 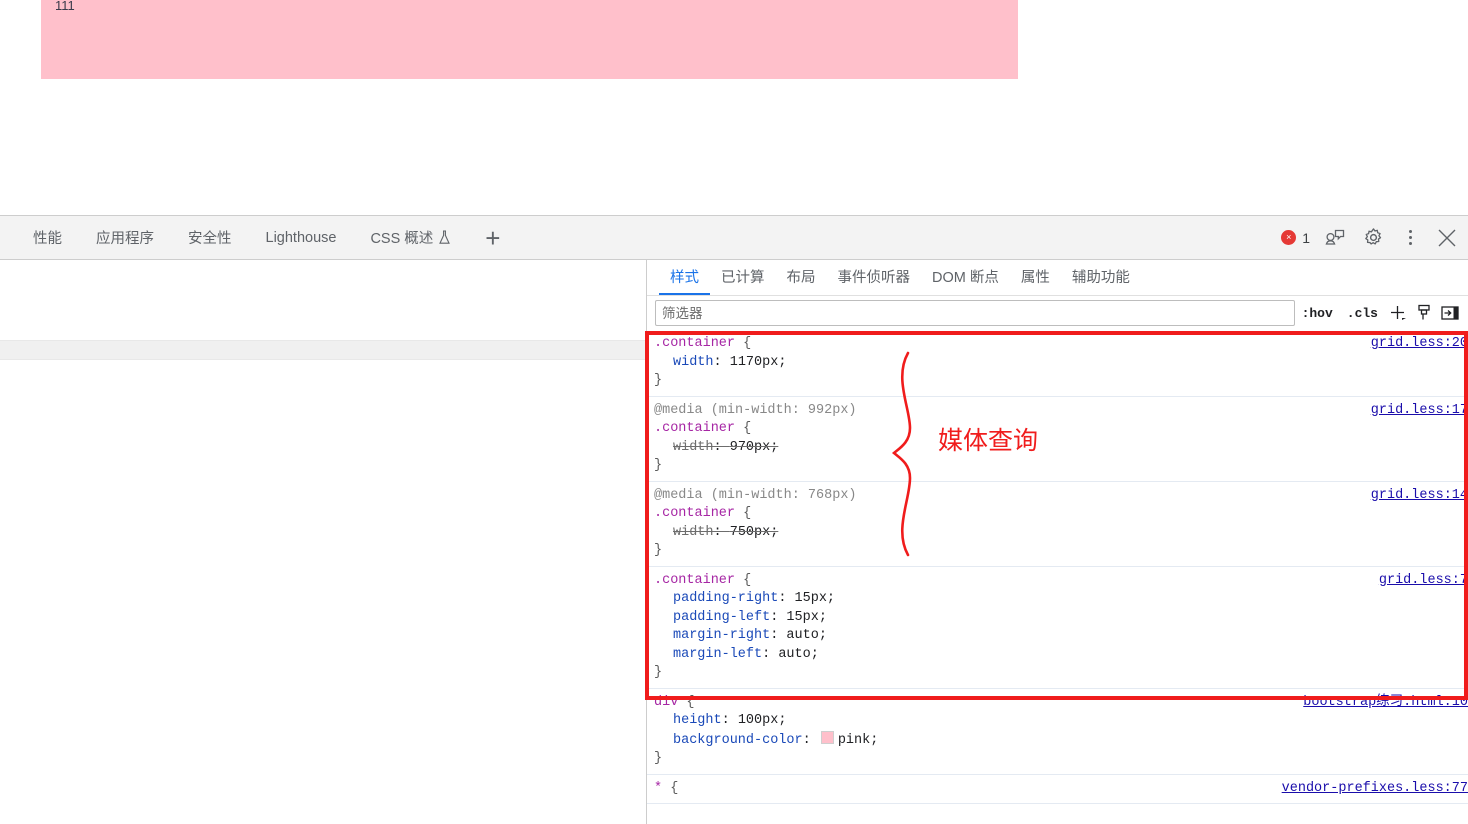 What do you see at coordinates (1306, 237) in the screenshot?
I see `error-count-value: 1` at bounding box center [1306, 237].